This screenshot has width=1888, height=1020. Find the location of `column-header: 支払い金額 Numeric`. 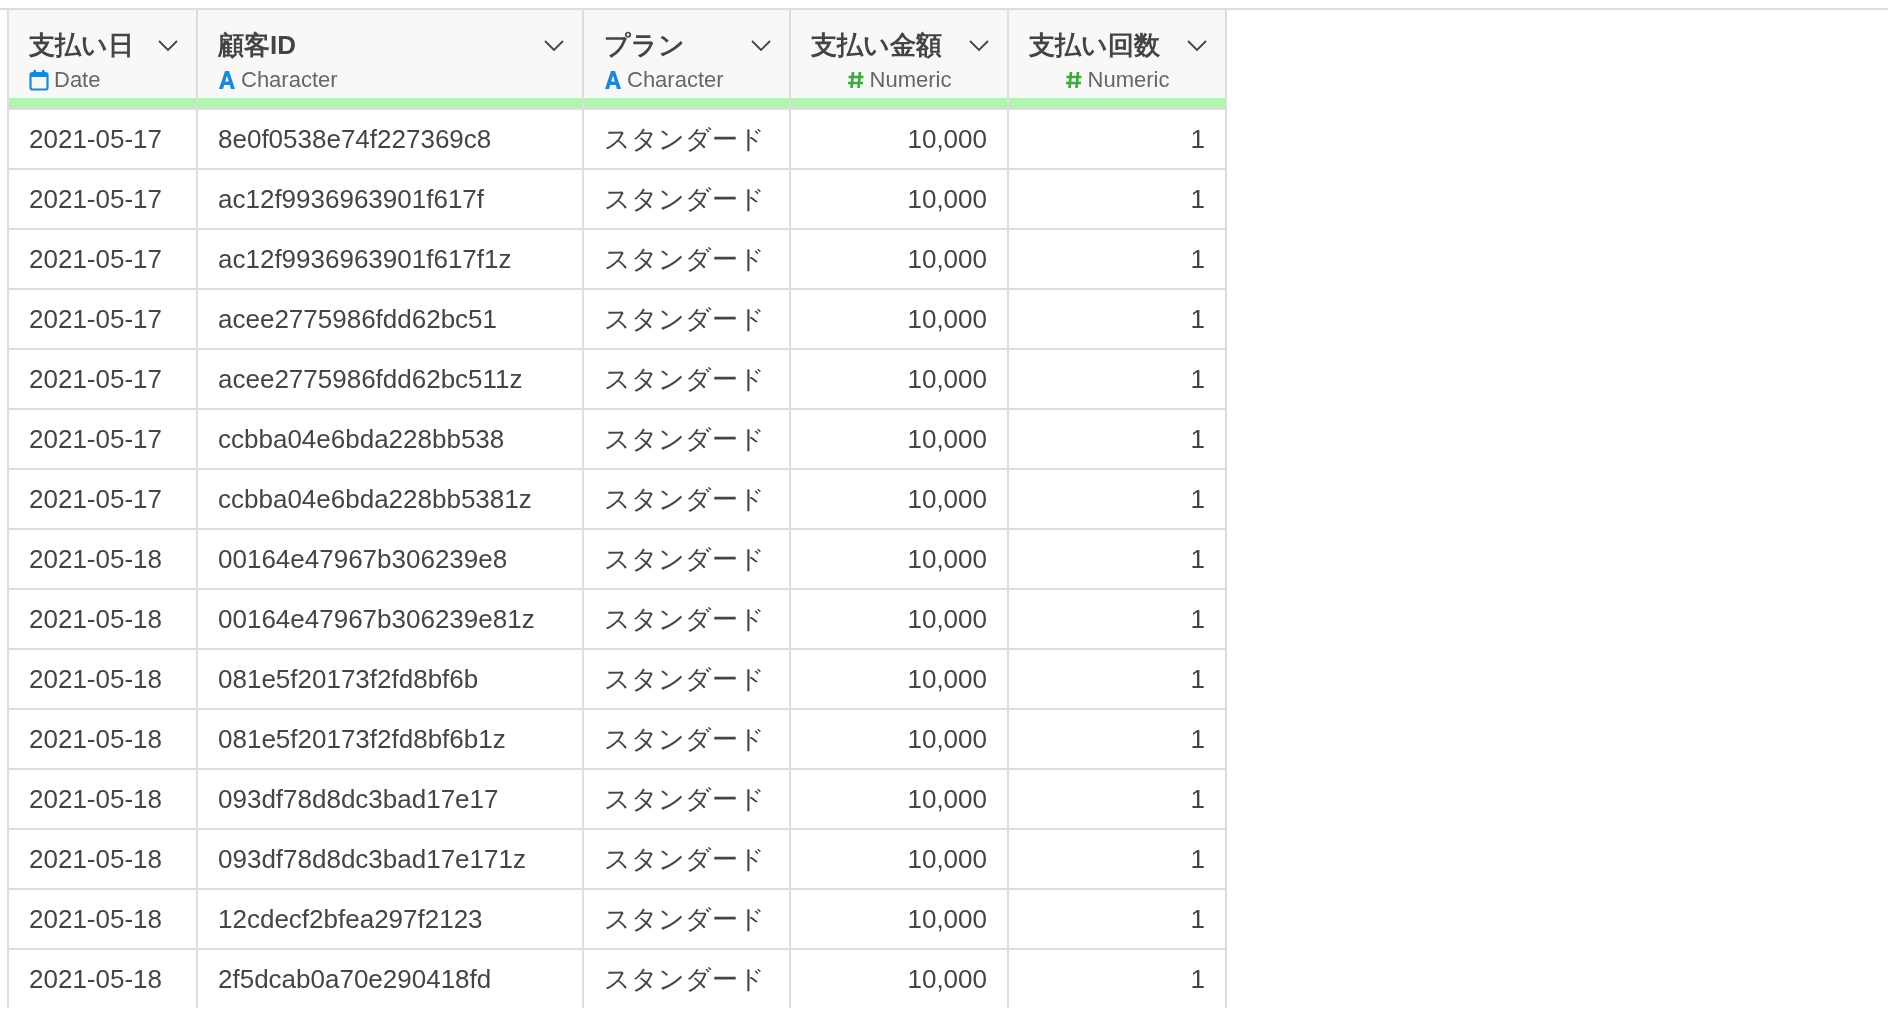

column-header: 支払い金額 Numeric is located at coordinates (900, 59).